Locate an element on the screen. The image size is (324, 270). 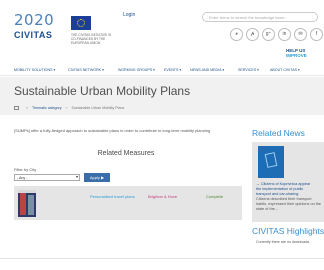
highlights-note: Currently there are no downloads. is located at coordinates (283, 242).